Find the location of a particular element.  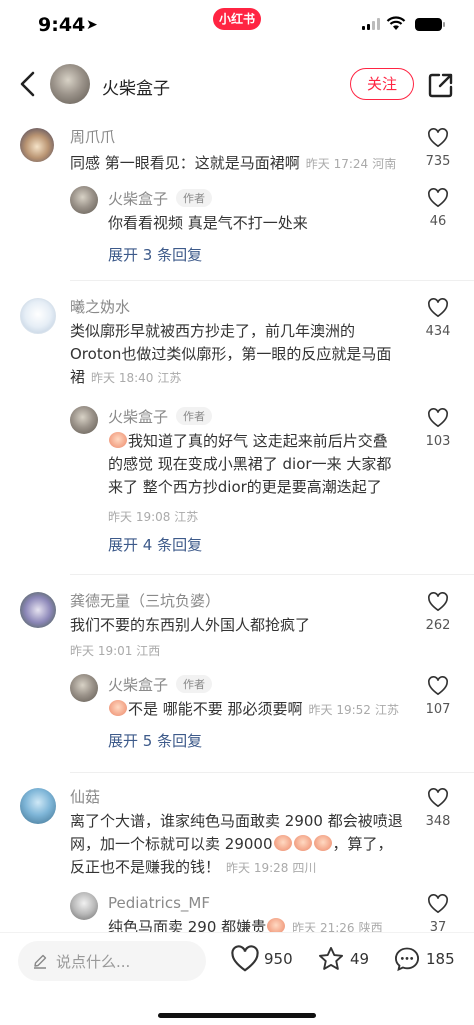

like-button: 46 is located at coordinates (438, 208).